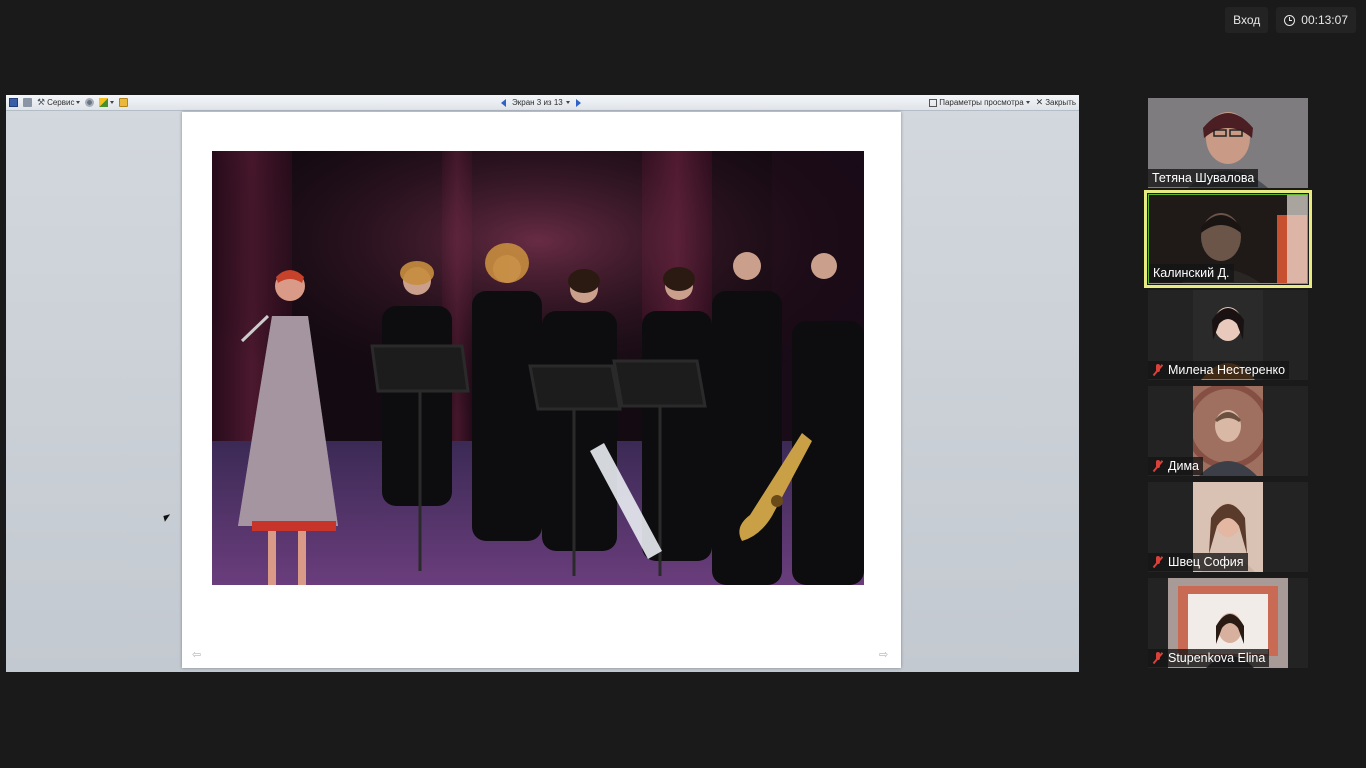 This screenshot has height=768, width=1366. I want to click on participant-name-tag: Дима, so click(1175, 466).